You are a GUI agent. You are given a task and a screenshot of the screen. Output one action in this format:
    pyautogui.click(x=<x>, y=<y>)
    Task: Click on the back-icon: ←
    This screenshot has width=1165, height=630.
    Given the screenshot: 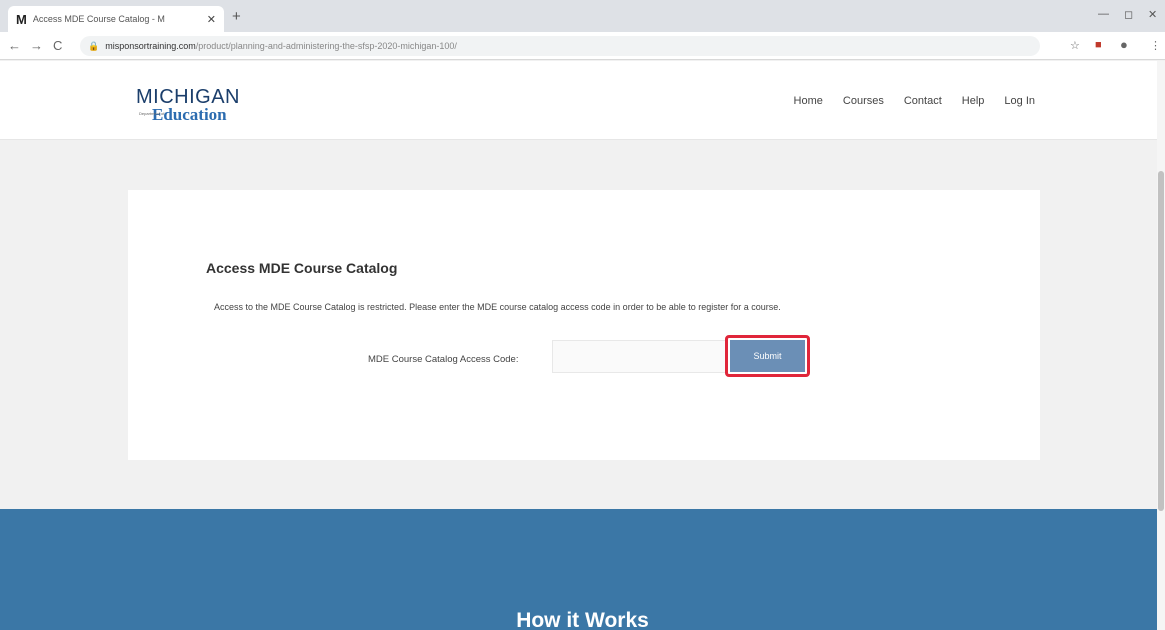 What is the action you would take?
    pyautogui.click(x=14, y=45)
    